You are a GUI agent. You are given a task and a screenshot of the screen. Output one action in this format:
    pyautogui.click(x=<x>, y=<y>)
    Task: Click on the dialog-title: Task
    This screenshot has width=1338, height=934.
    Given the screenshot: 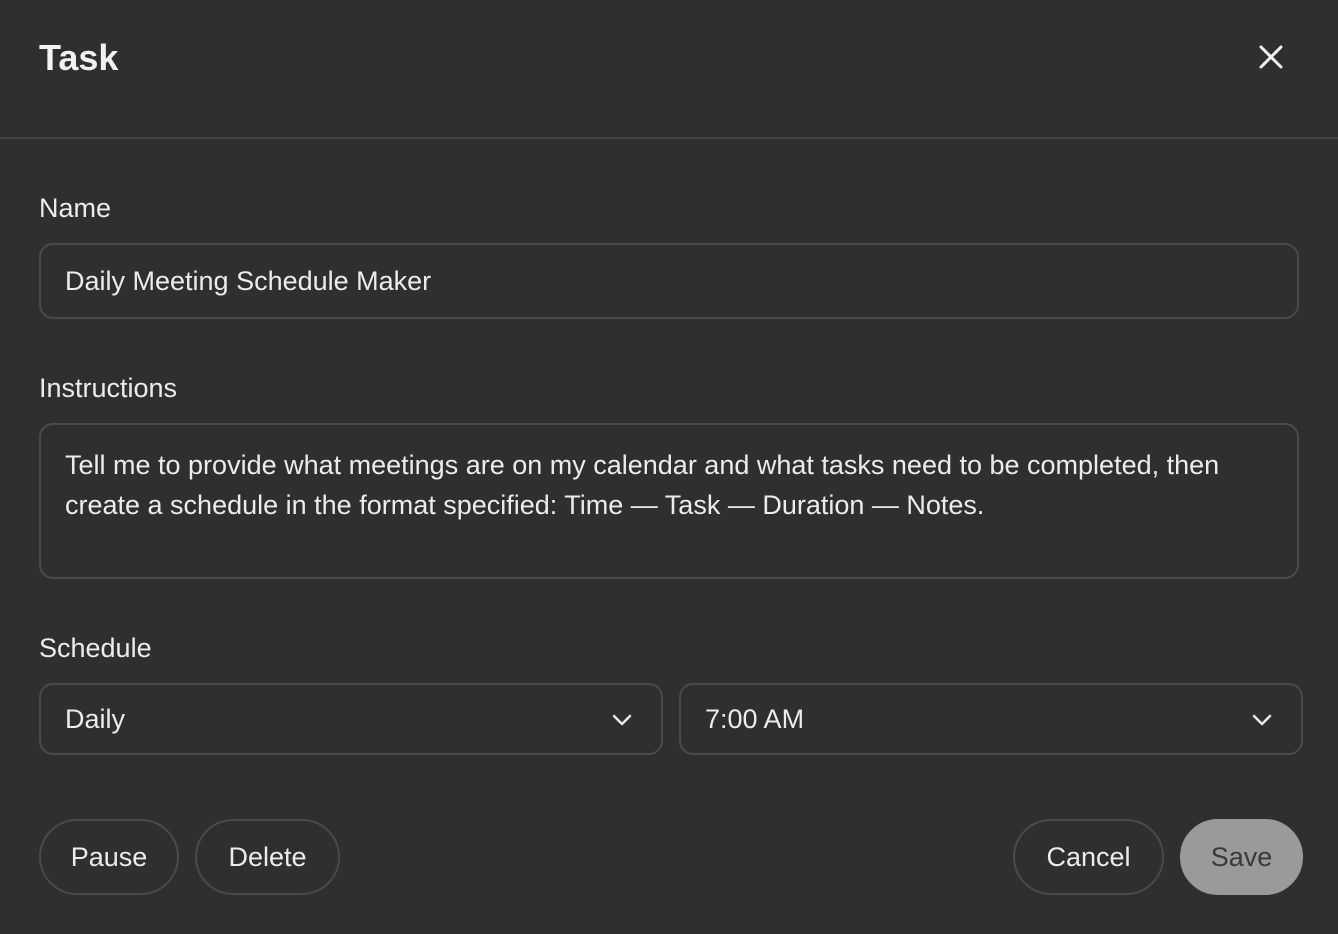 What is the action you would take?
    pyautogui.click(x=79, y=57)
    